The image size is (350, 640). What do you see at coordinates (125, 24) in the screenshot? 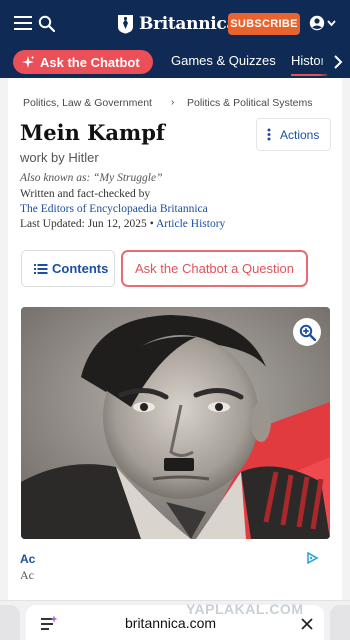
I see `thistle-logo-icon` at bounding box center [125, 24].